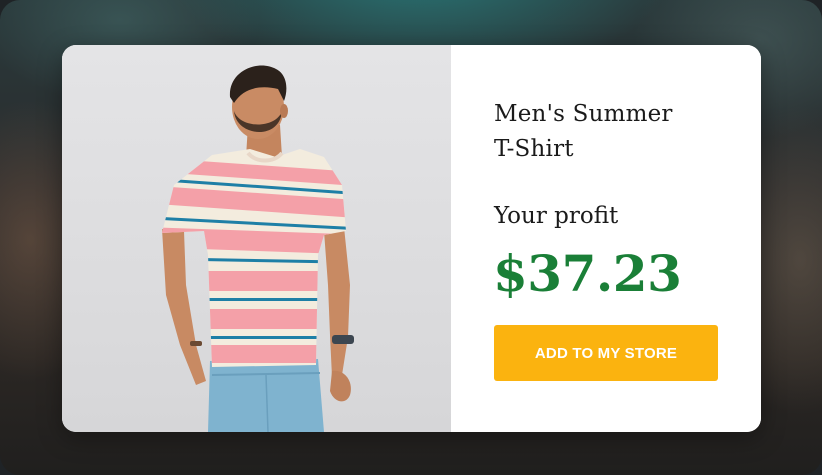 The width and height of the screenshot is (822, 475). Describe the element at coordinates (606, 353) in the screenshot. I see `add-to-store-button: ADD TO MY STORE` at that location.